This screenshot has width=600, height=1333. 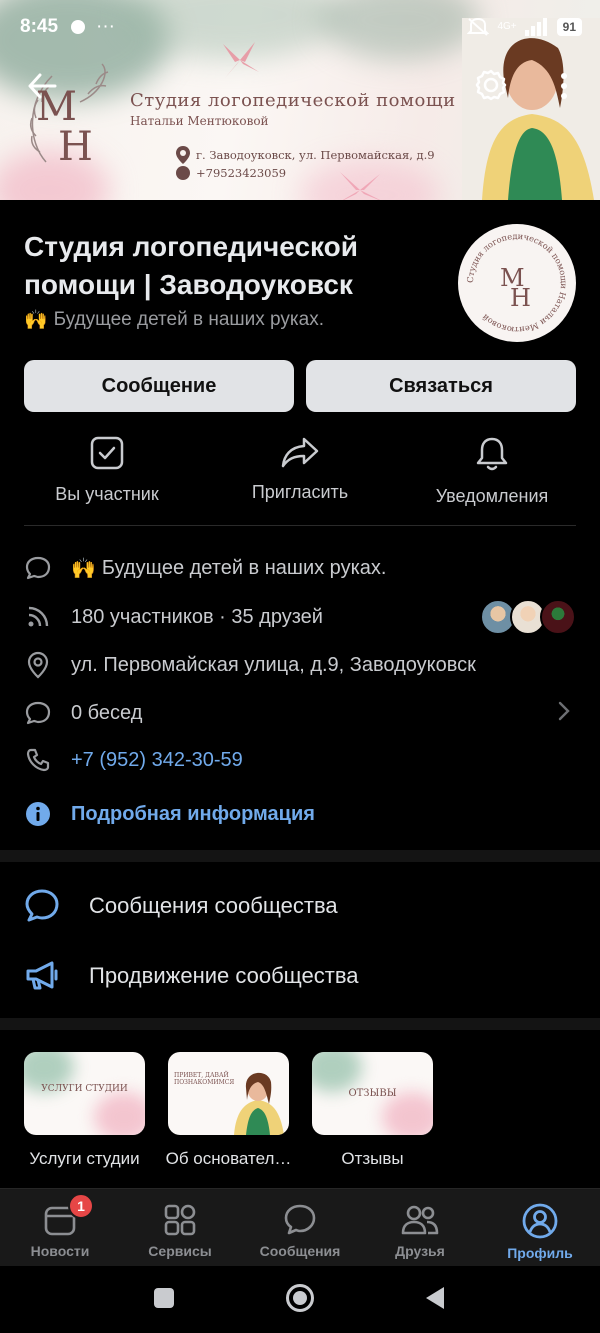 What do you see at coordinates (231, 173) in the screenshot?
I see `cover-phone: +79523423059` at bounding box center [231, 173].